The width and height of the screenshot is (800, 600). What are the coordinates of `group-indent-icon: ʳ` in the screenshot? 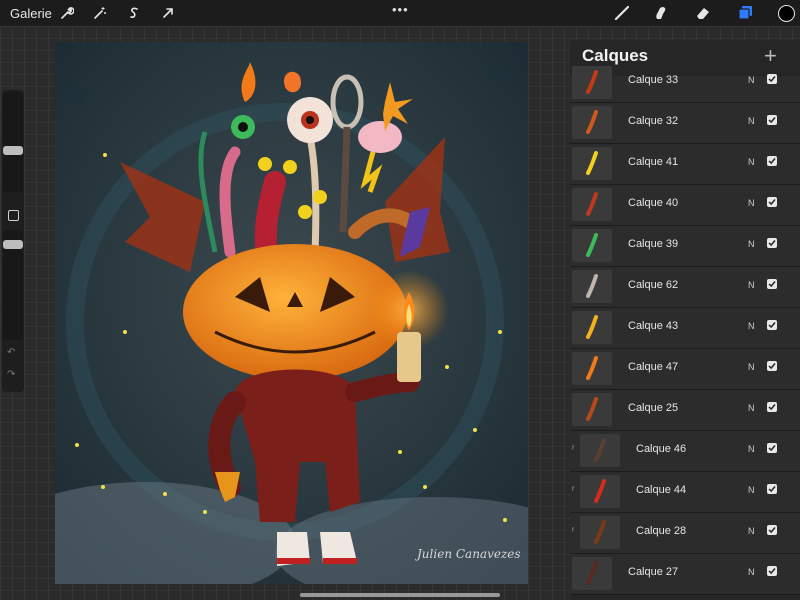 It's located at (573, 531).